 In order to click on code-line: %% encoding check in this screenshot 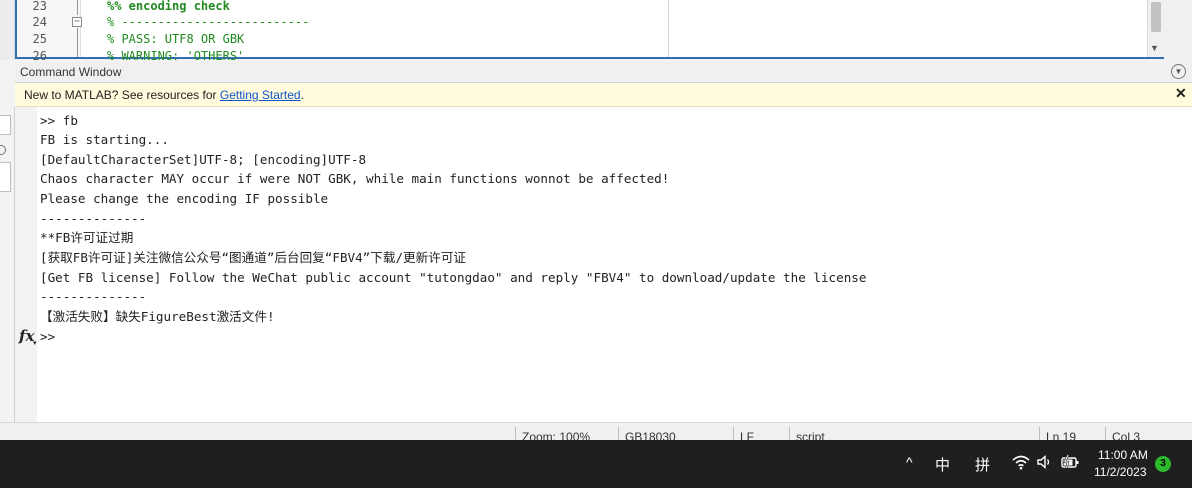, I will do `click(168, 6)`.